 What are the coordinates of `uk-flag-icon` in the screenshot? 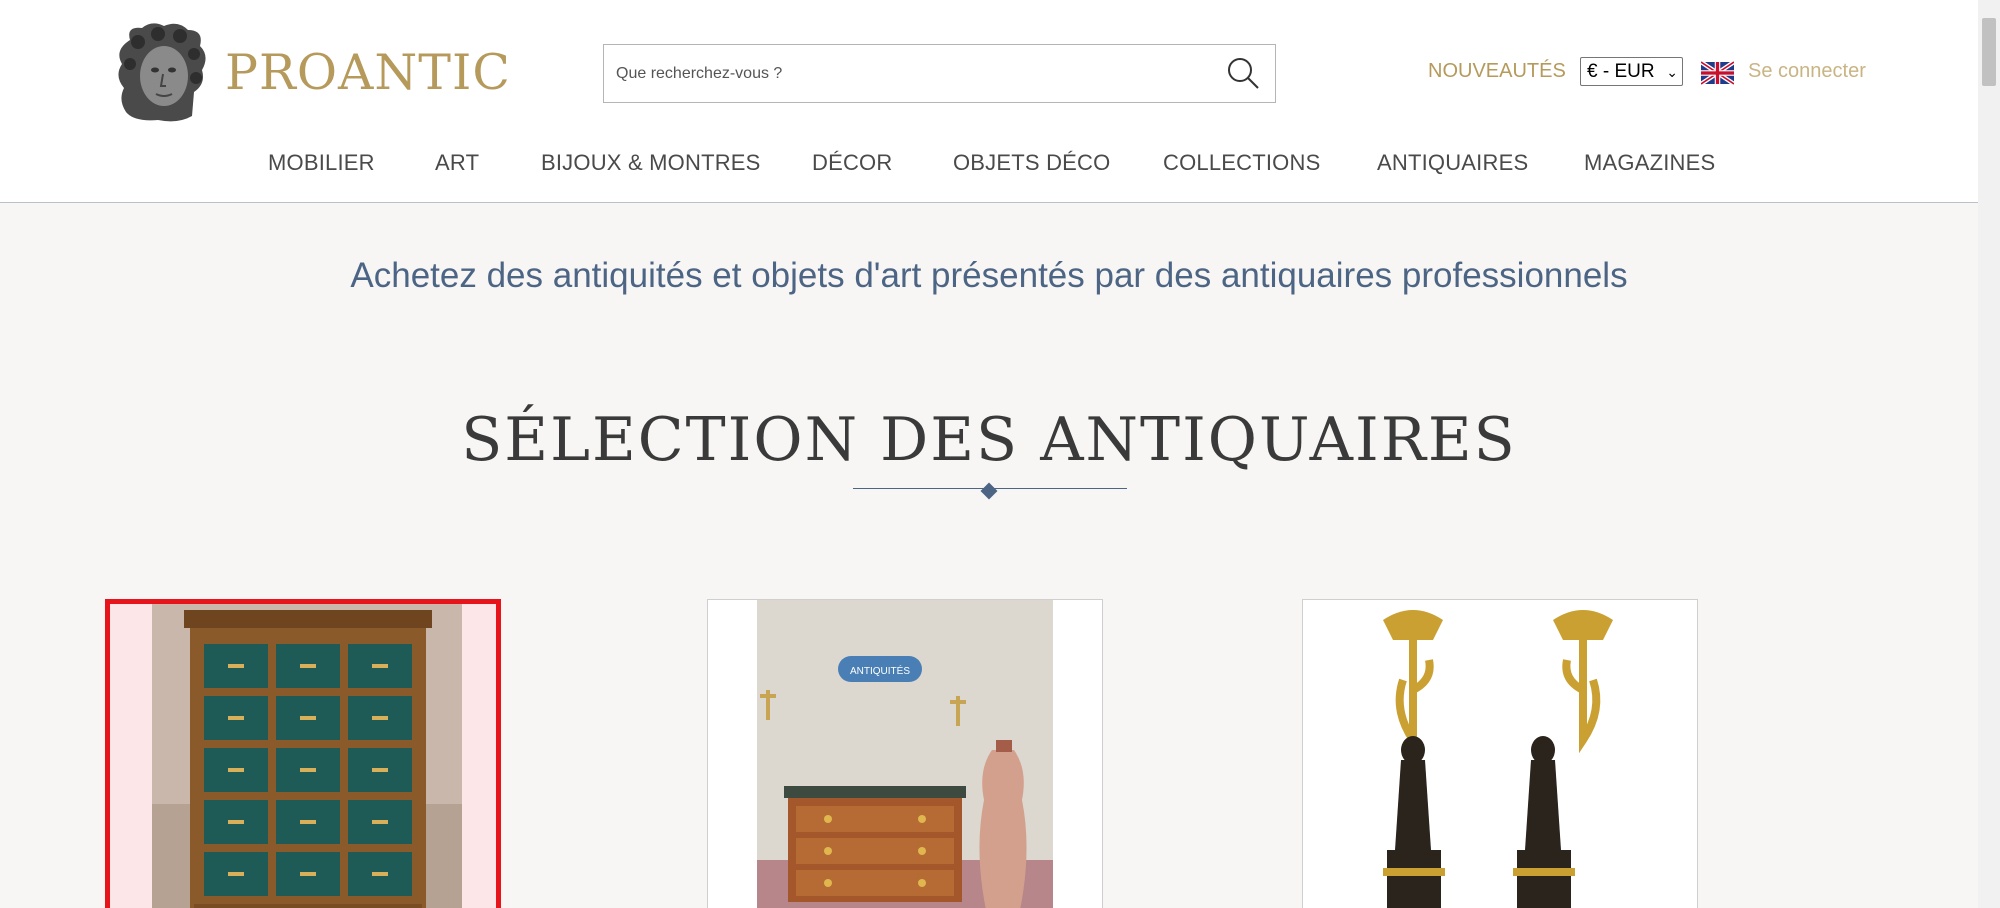 It's located at (1717, 73).